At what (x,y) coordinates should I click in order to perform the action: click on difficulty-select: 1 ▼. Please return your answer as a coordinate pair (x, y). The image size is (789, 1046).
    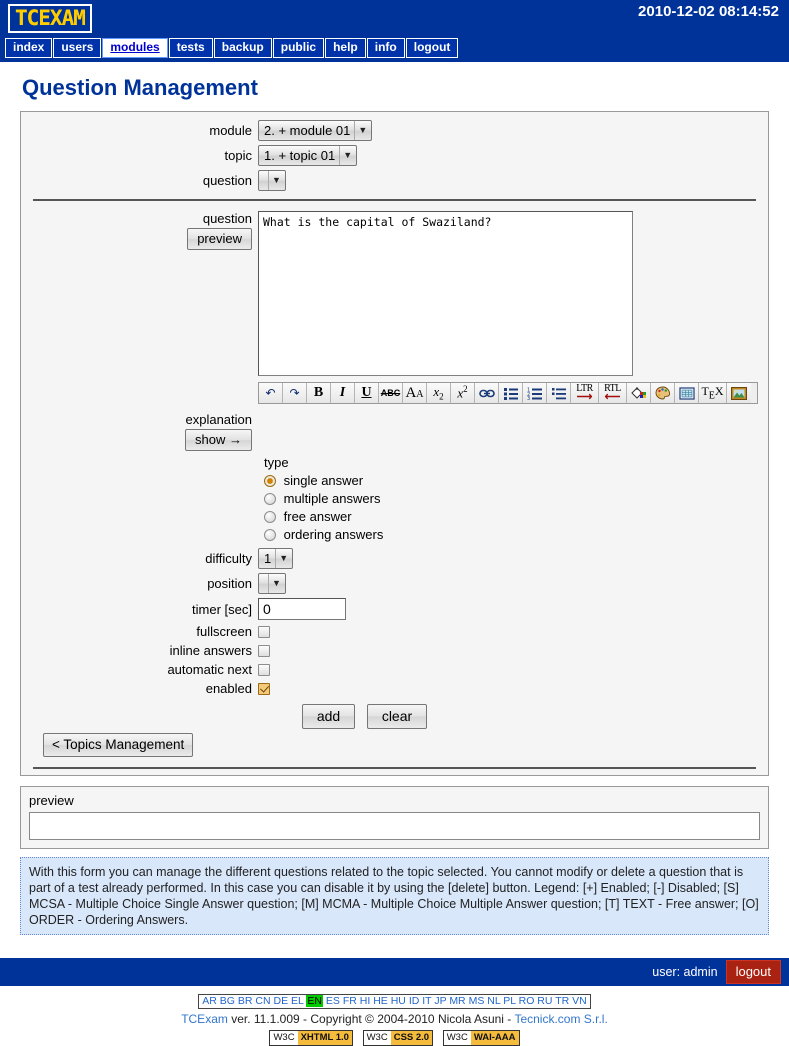
    Looking at the image, I should click on (276, 558).